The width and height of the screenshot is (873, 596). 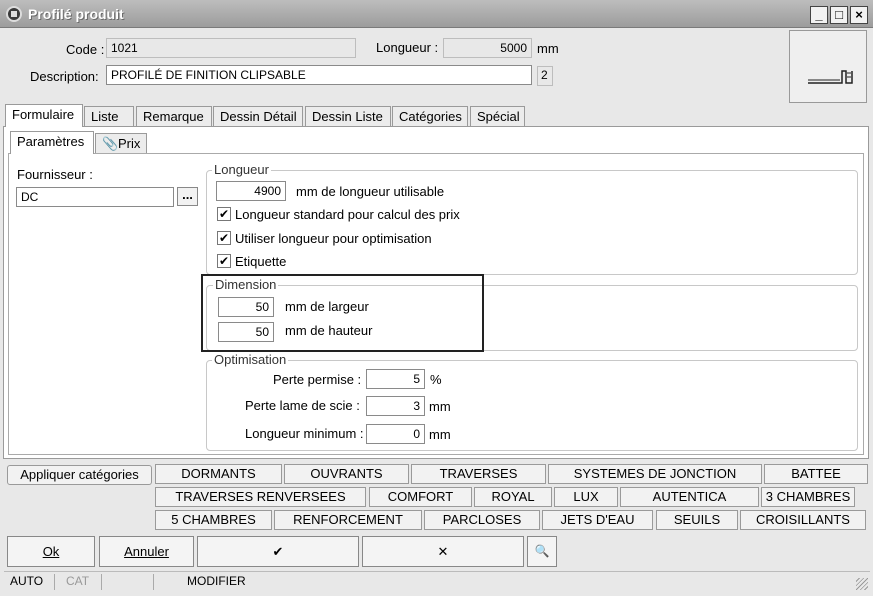 I want to click on category-ouvrants: OUVRANTS, so click(x=346, y=474).